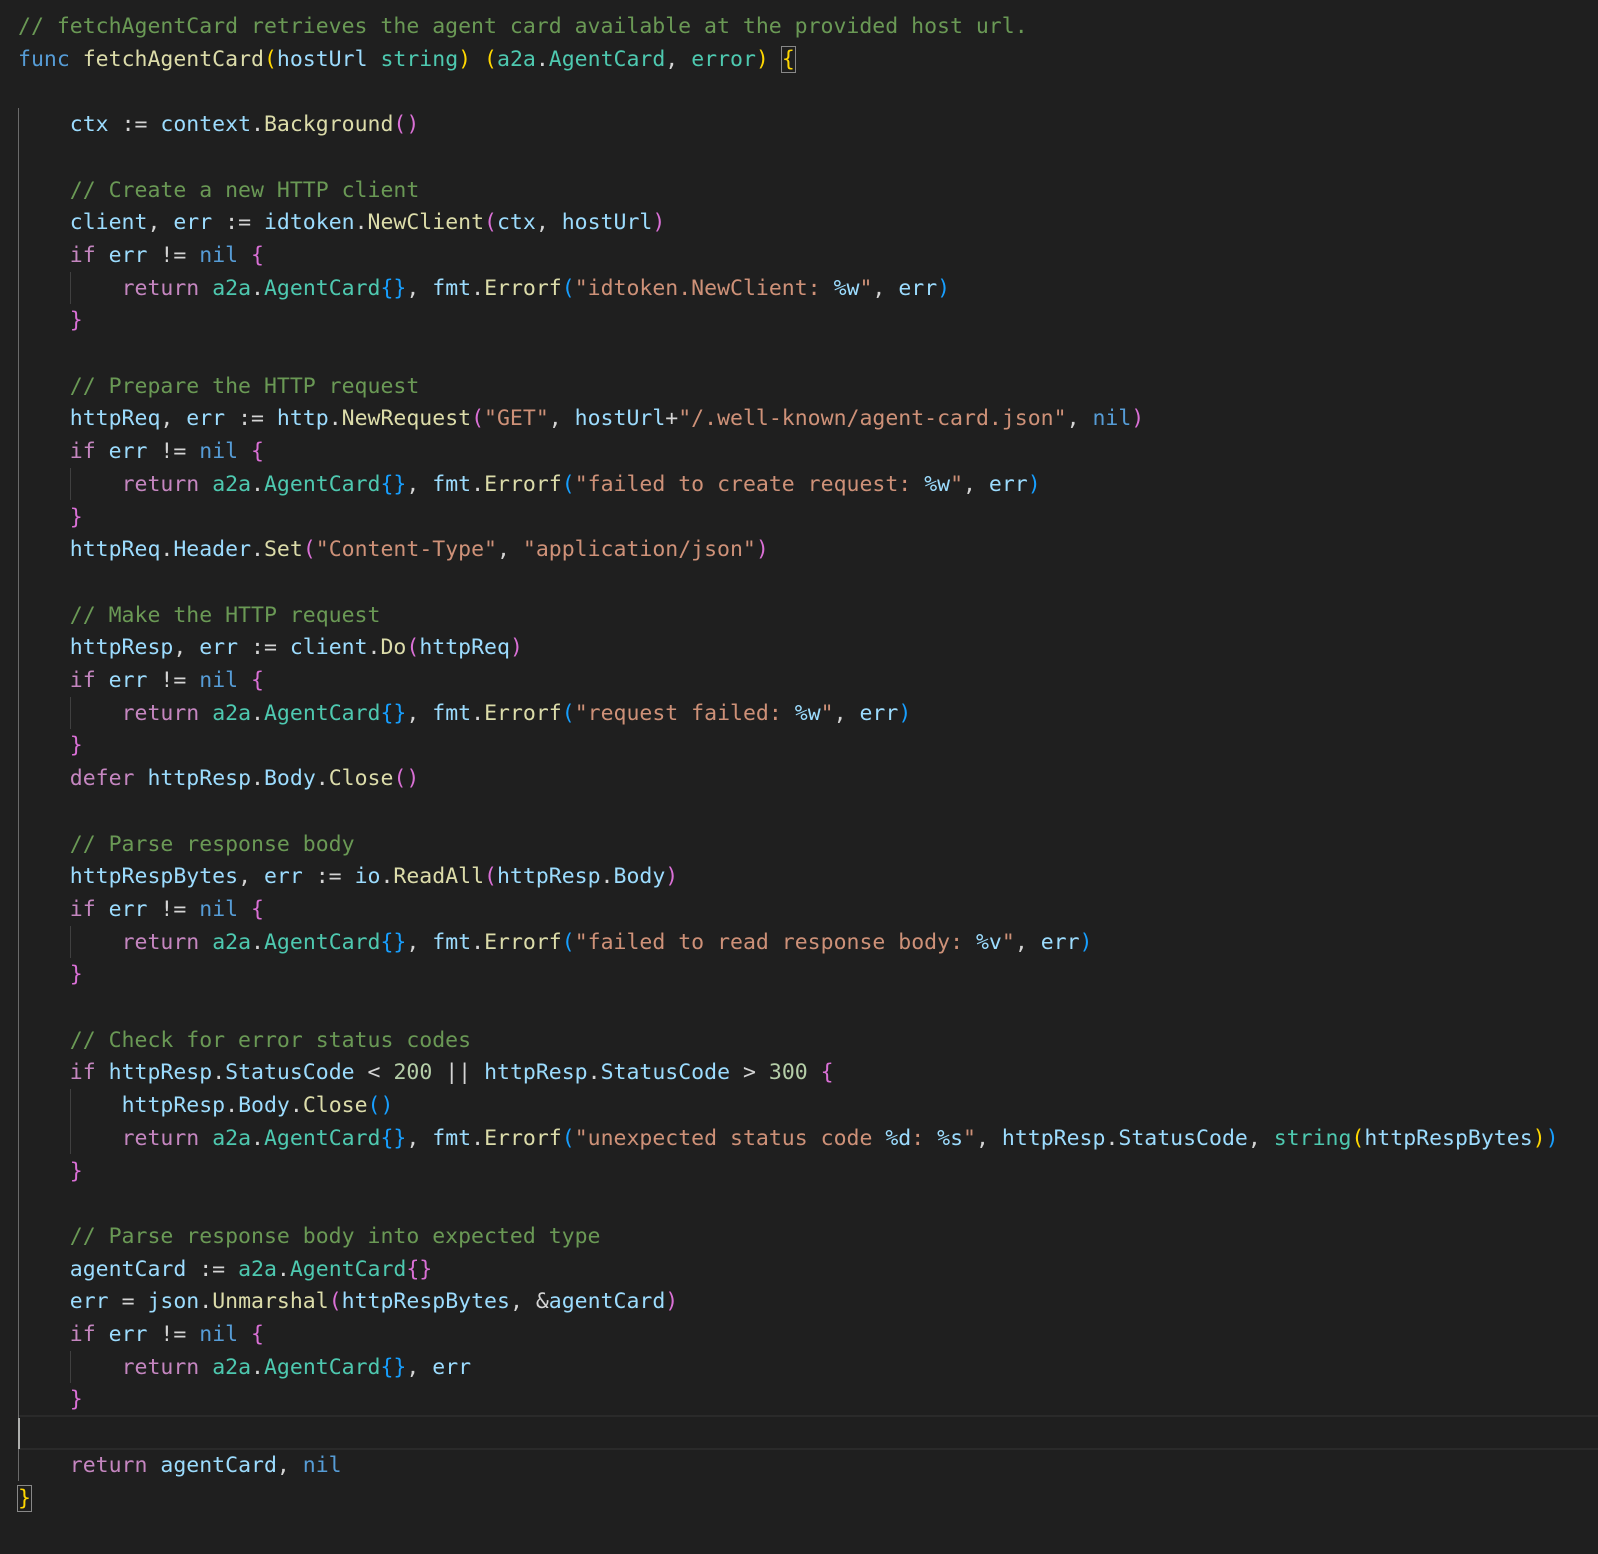 This screenshot has height=1554, width=1598. What do you see at coordinates (775, 942) in the screenshot?
I see `code-token: "failed to read response body:` at bounding box center [775, 942].